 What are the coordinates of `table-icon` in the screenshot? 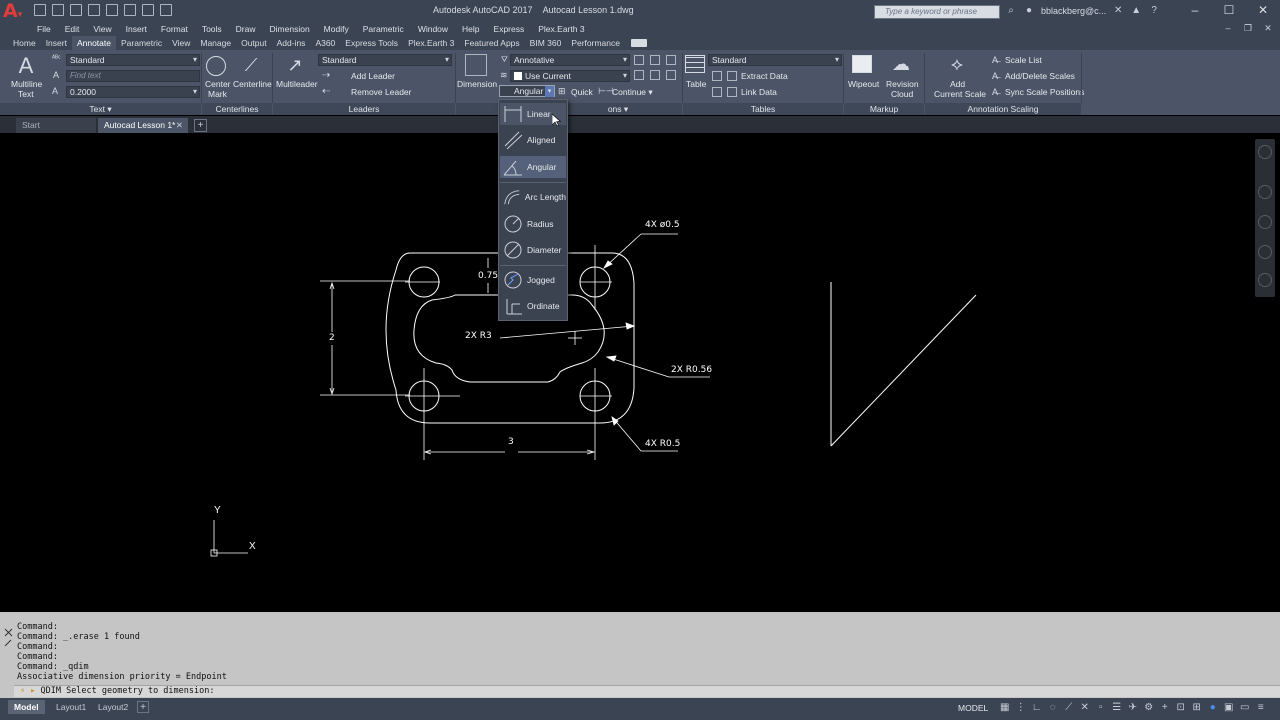 It's located at (695, 64).